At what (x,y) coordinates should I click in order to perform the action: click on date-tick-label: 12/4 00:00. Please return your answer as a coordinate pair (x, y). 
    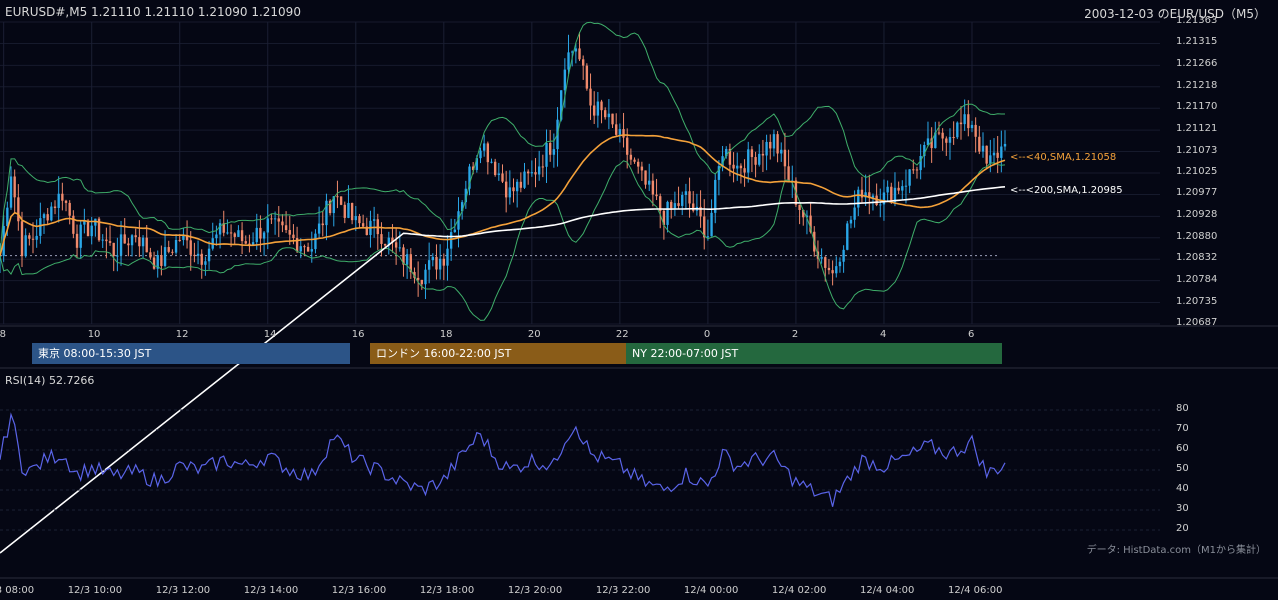
    Looking at the image, I should click on (711, 590).